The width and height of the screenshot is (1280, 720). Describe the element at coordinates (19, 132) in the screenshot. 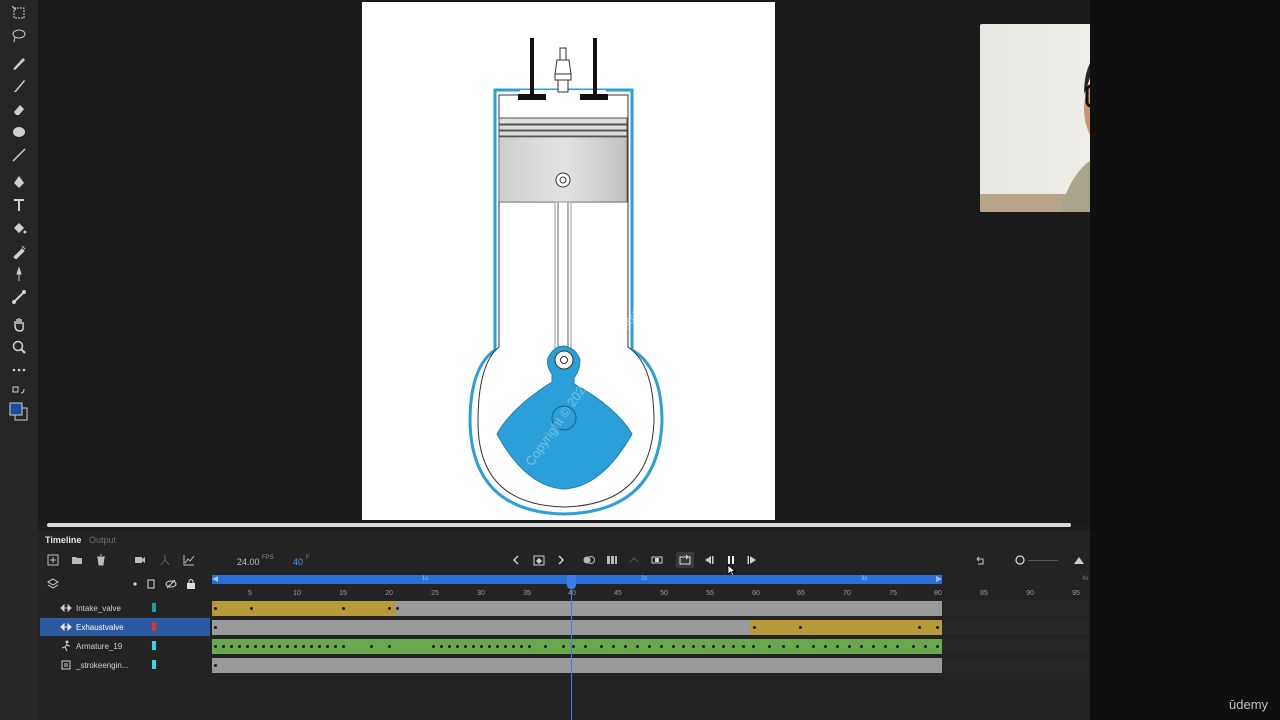

I see `oval-tool-icon` at that location.